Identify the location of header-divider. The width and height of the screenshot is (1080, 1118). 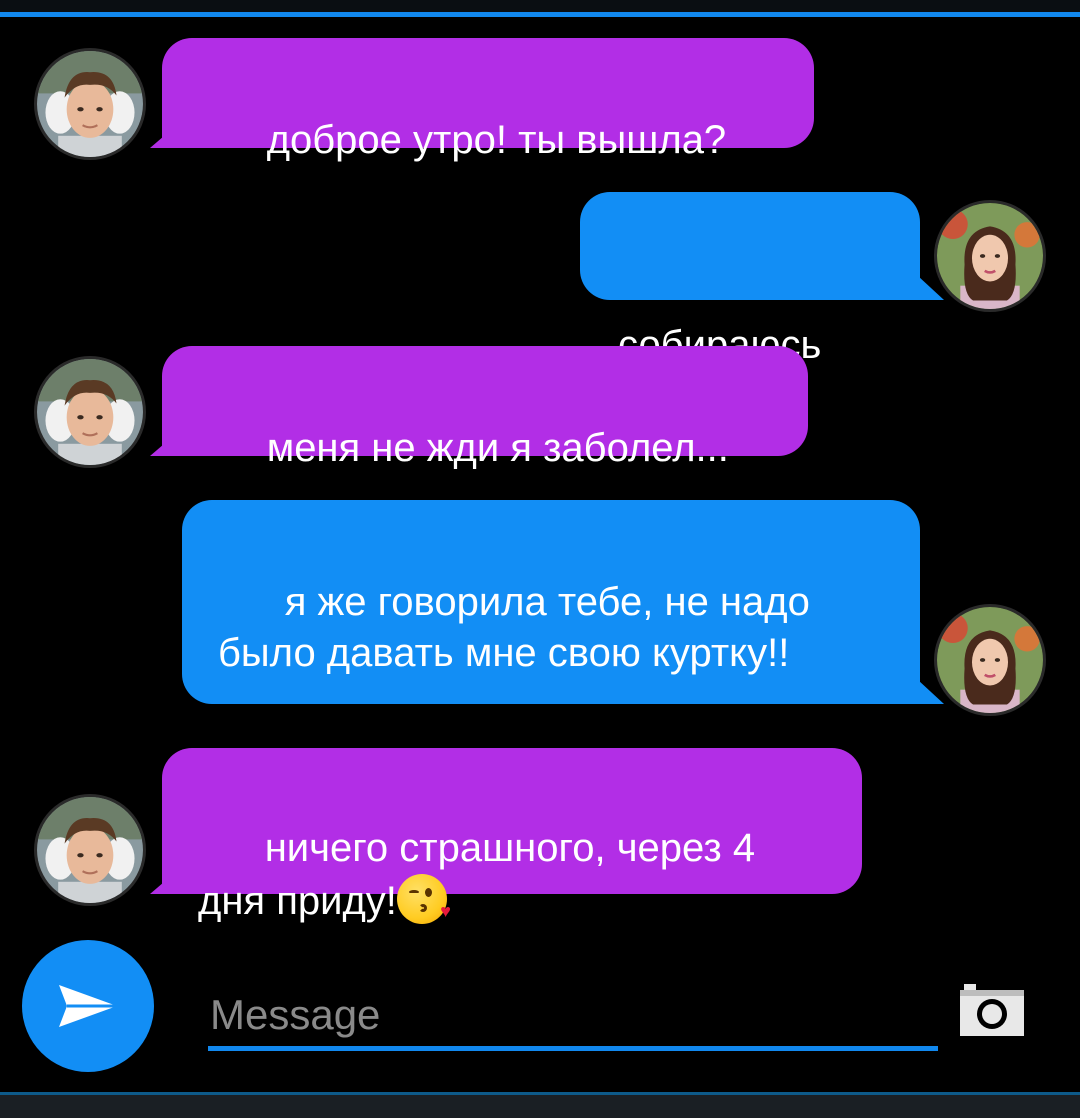
(540, 14).